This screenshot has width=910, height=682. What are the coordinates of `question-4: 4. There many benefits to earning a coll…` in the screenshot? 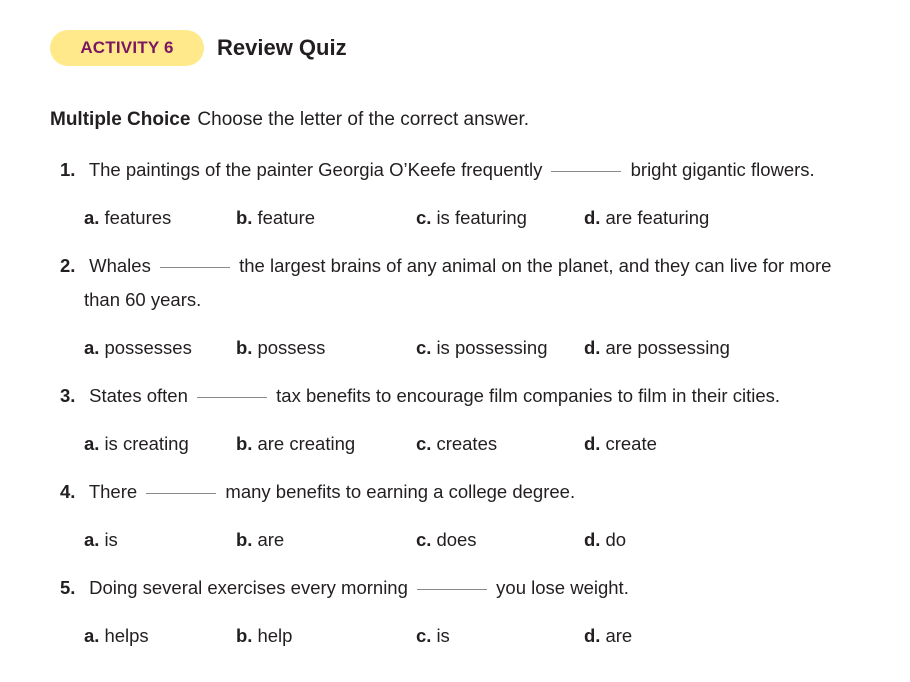 It's located at (317, 492).